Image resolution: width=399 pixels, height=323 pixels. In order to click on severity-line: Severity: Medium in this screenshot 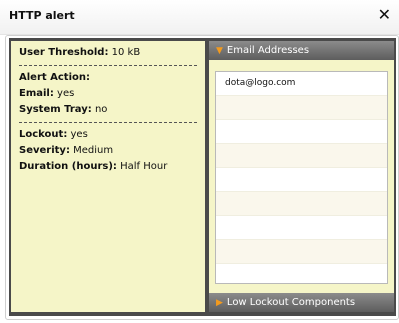, I will do `click(108, 151)`.